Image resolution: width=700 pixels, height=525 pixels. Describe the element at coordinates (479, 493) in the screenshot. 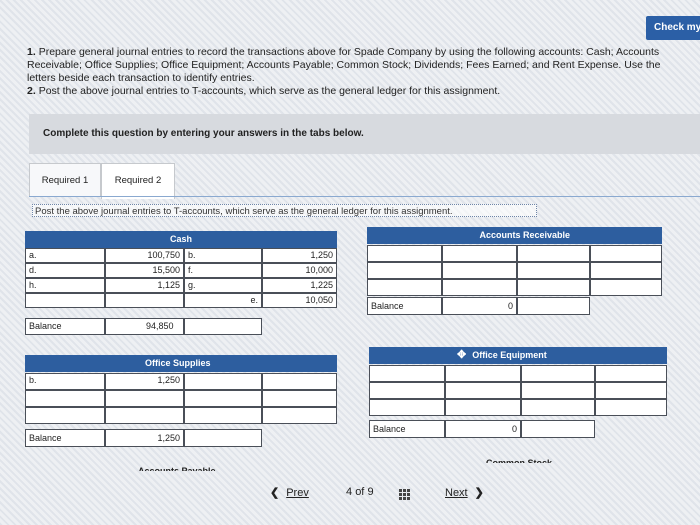

I see `chevron-right-icon: ❯` at that location.